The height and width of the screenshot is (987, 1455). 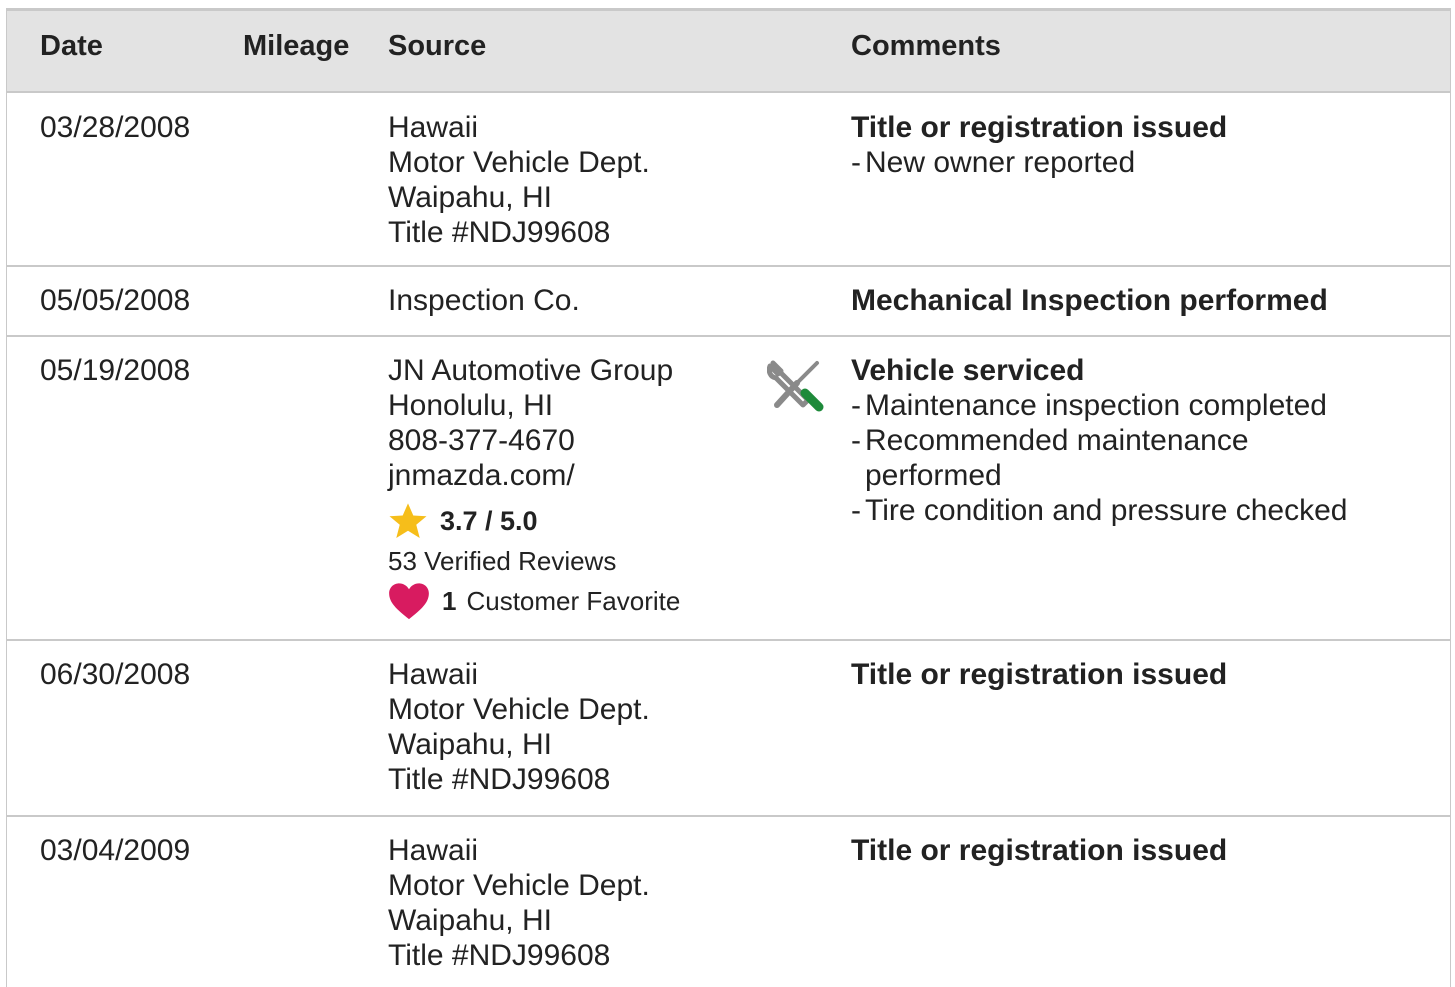 I want to click on heart-icon, so click(x=409, y=601).